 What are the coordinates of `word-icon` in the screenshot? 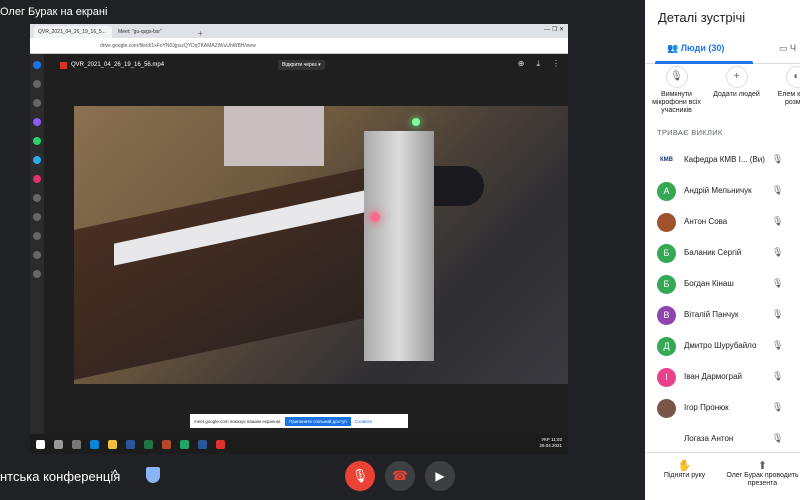 It's located at (130, 444).